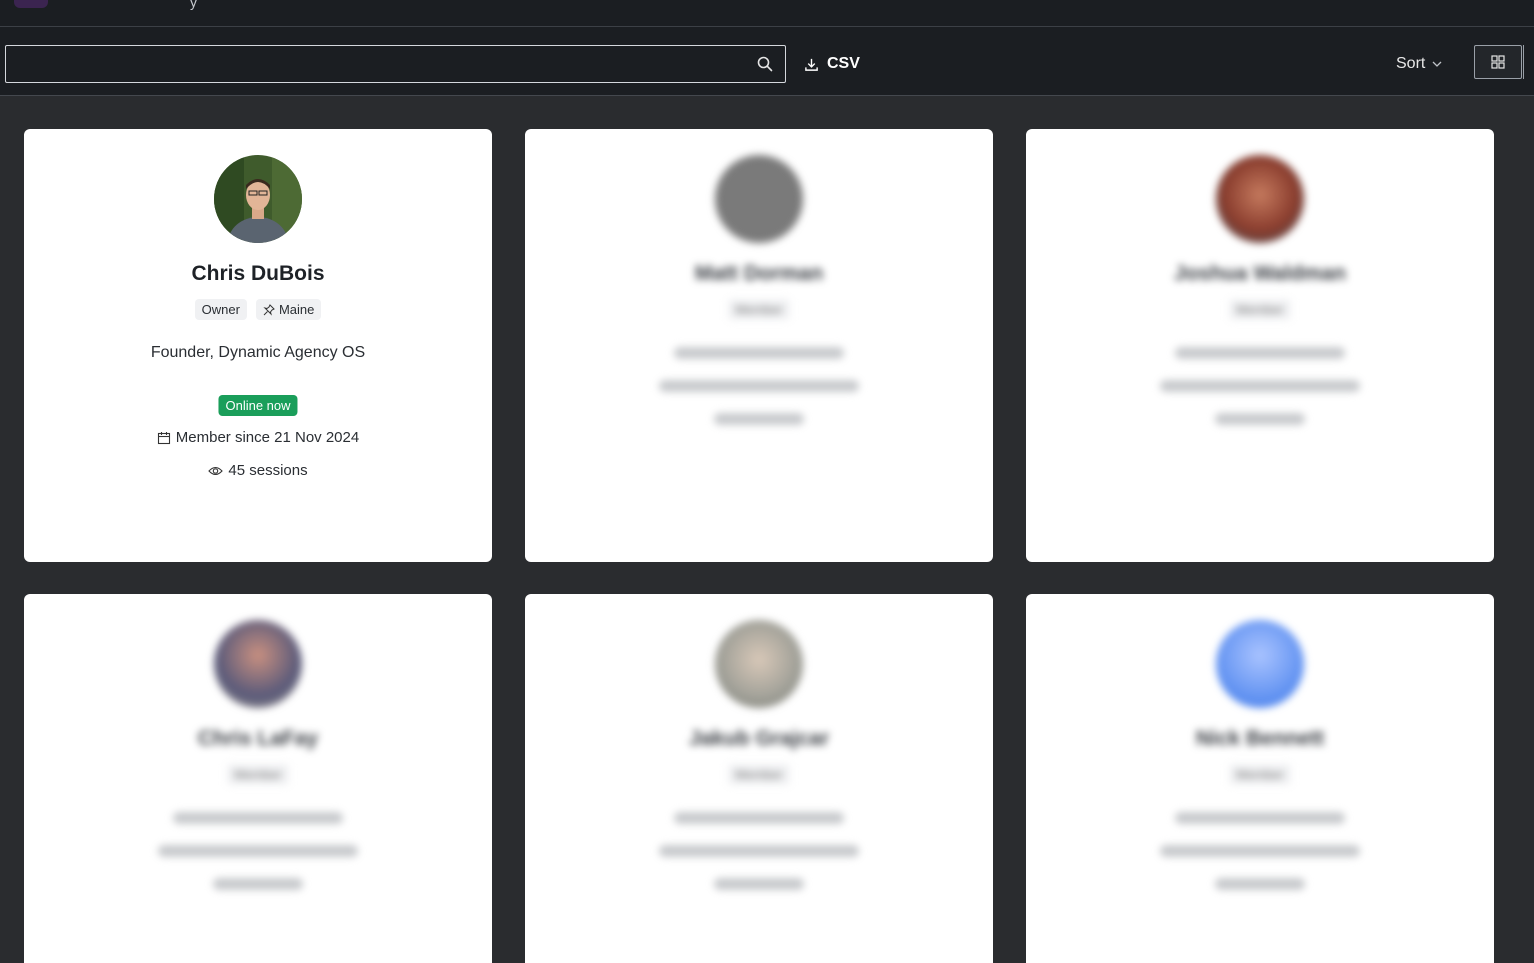 The height and width of the screenshot is (963, 1534). I want to click on session-count: 45 sessions, so click(258, 470).